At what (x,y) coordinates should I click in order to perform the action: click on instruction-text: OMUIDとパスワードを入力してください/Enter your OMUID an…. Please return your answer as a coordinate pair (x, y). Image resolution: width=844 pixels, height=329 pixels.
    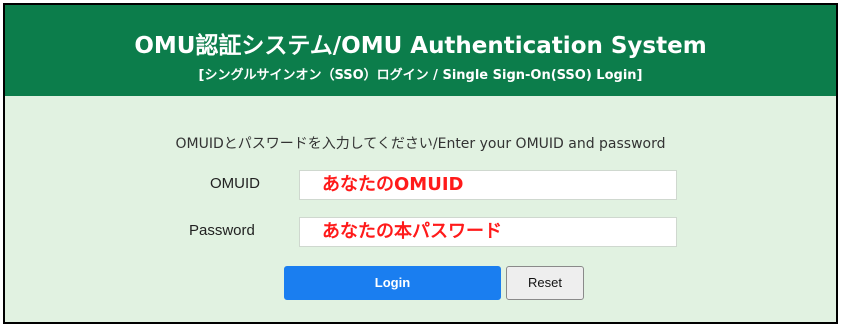
    Looking at the image, I should click on (420, 144).